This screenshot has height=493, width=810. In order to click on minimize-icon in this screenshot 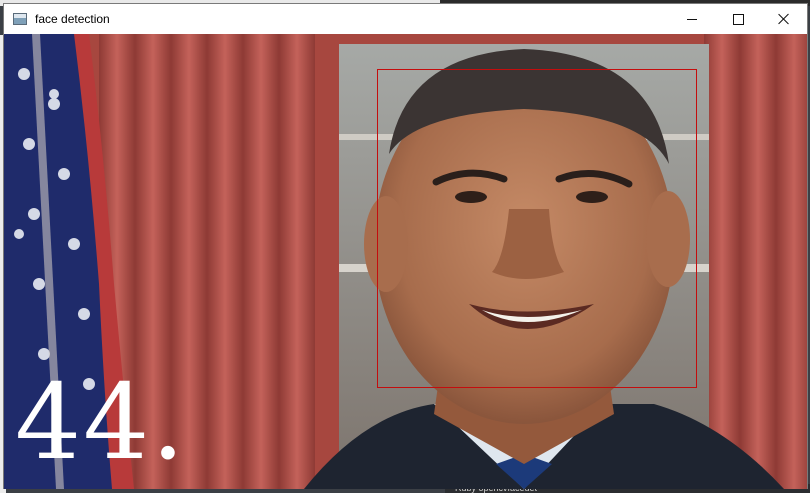, I will do `click(692, 19)`.